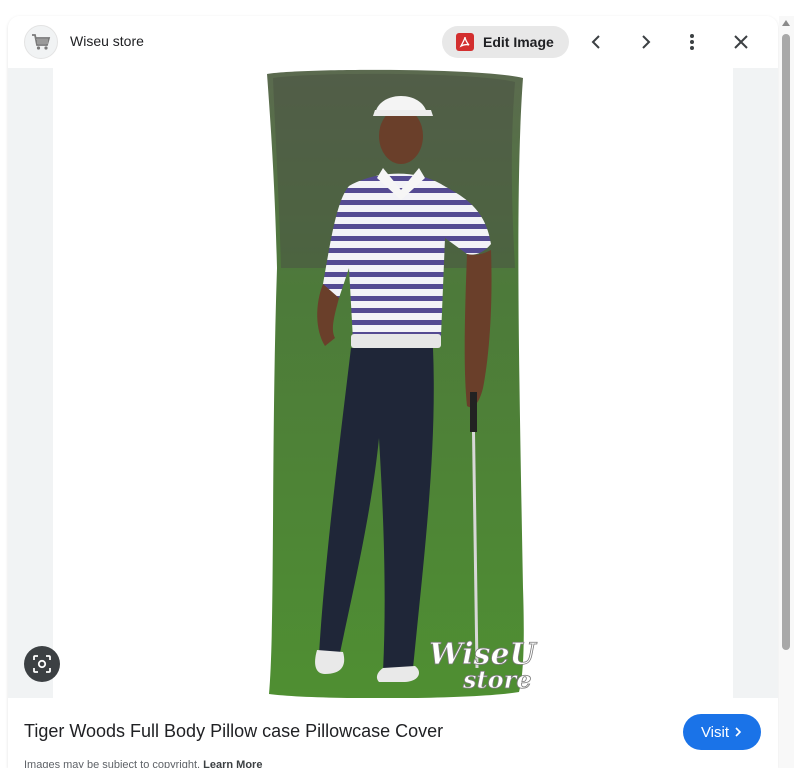 The width and height of the screenshot is (794, 768). Describe the element at coordinates (107, 41) in the screenshot. I see `site-name: Wiseu store` at that location.